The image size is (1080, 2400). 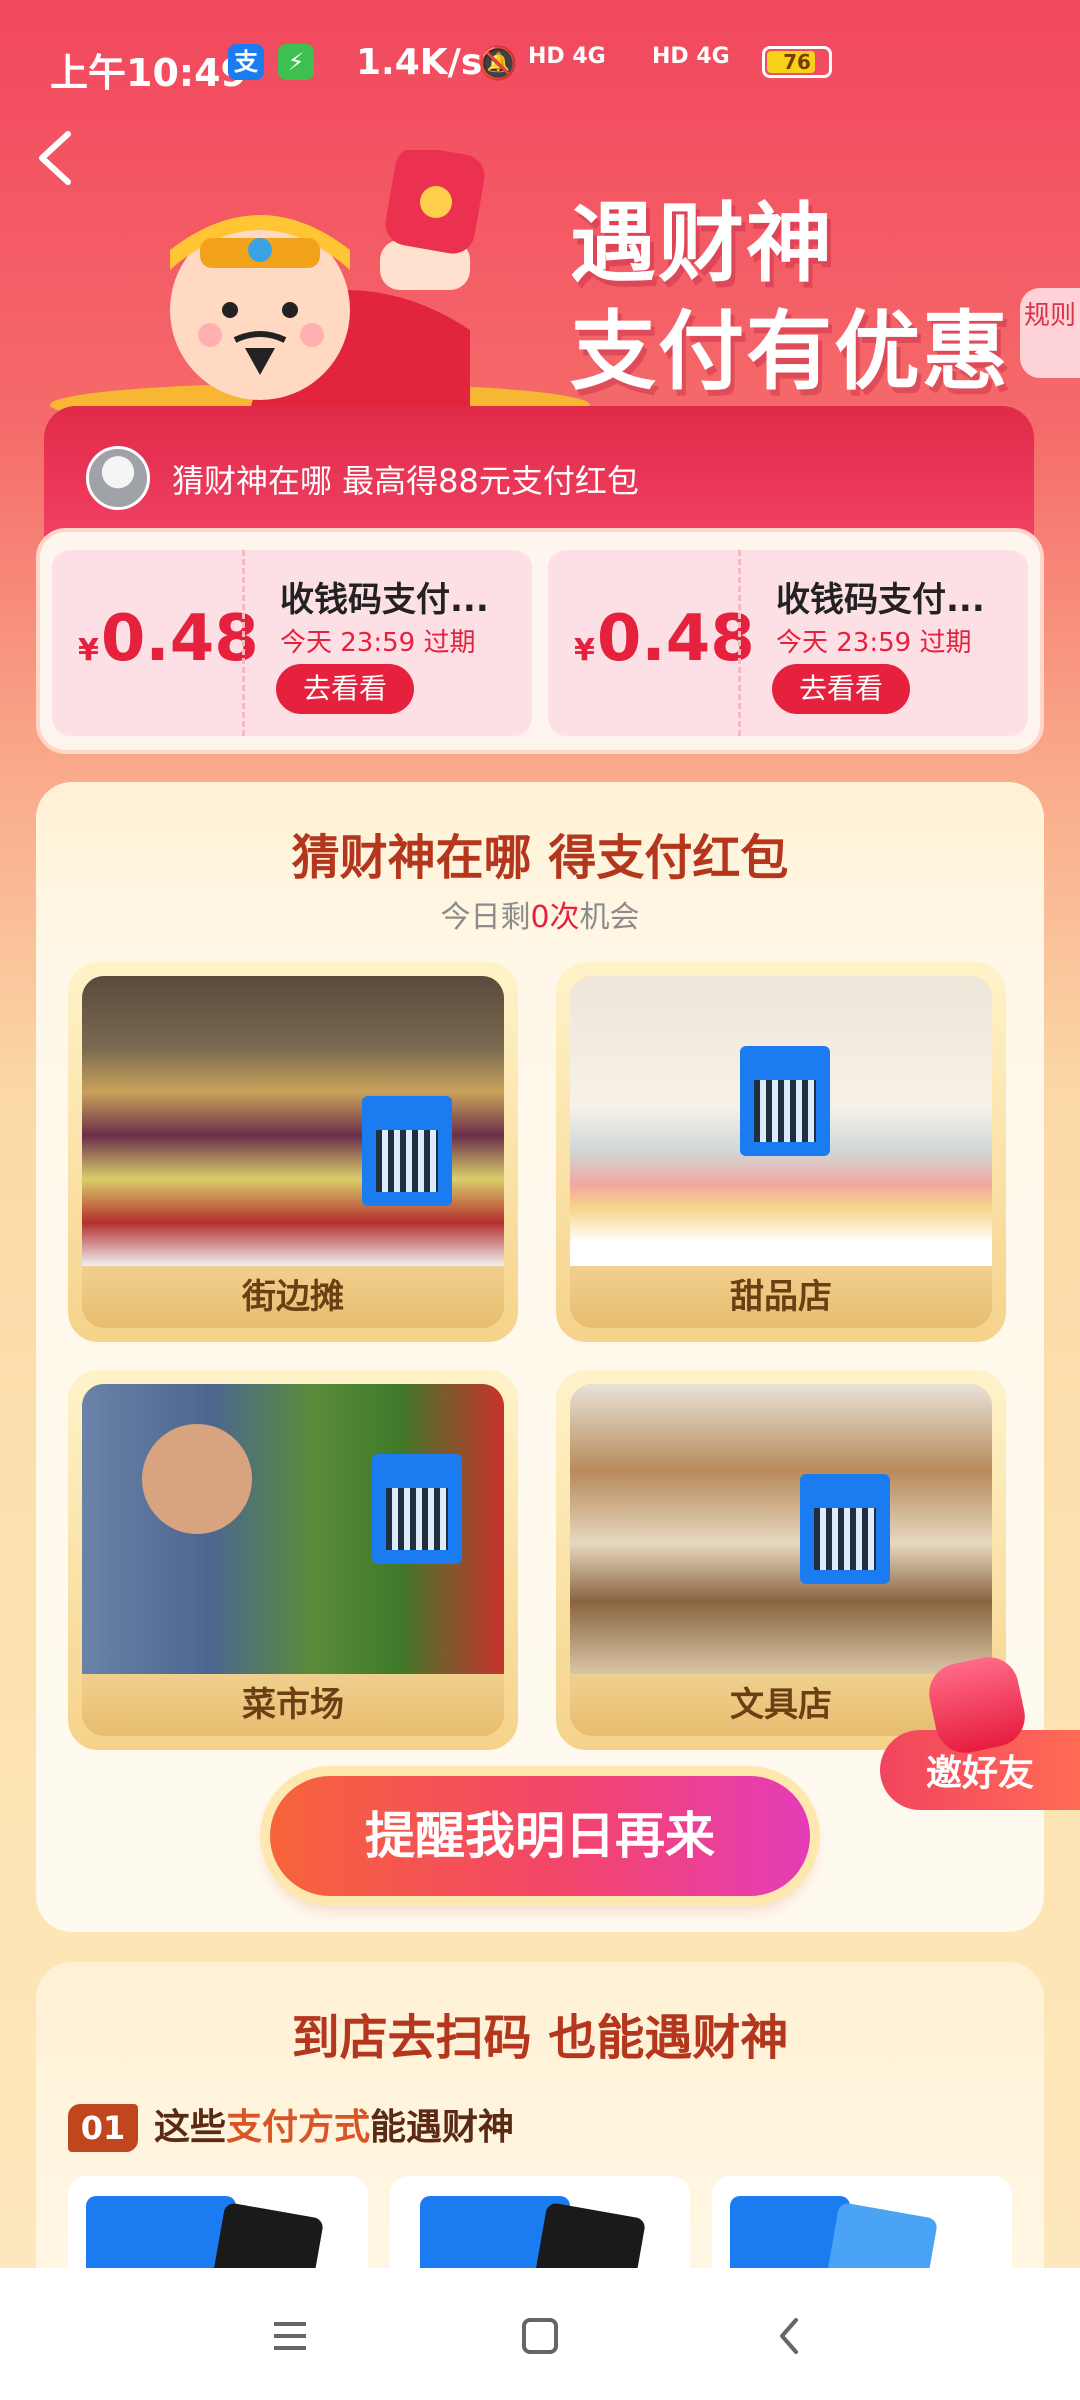 What do you see at coordinates (118, 478) in the screenshot?
I see `avatar` at bounding box center [118, 478].